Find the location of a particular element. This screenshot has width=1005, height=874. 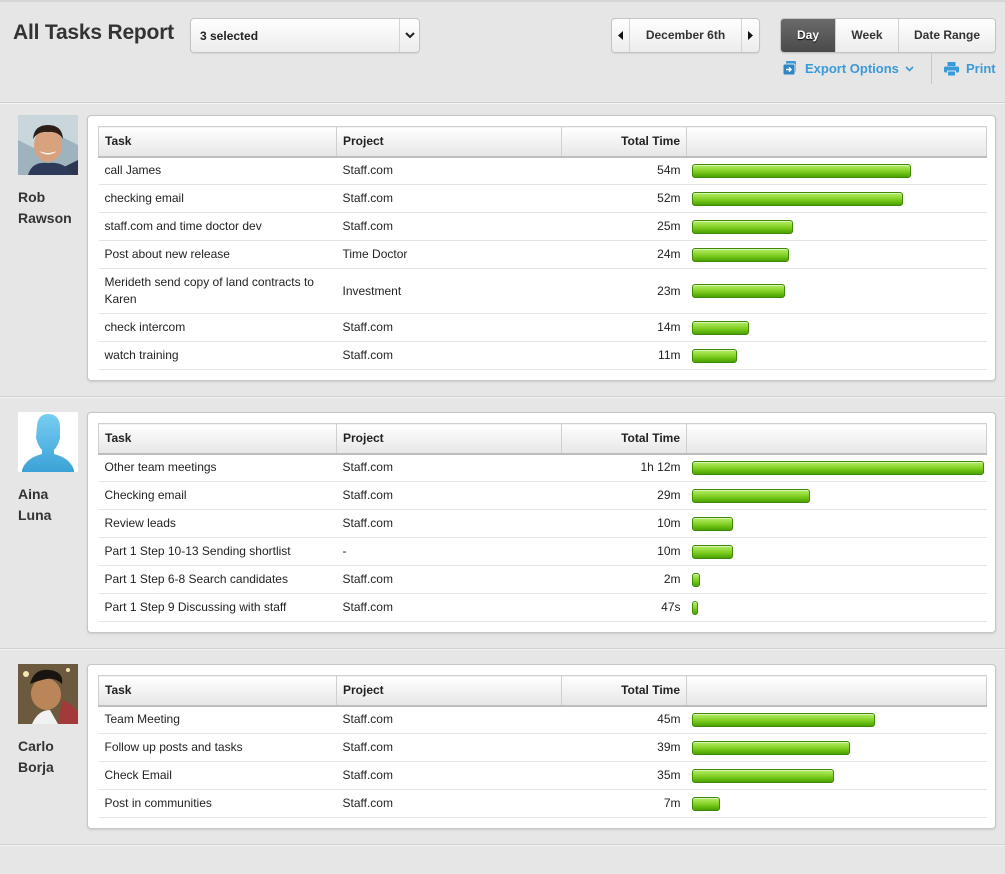

total-time: 10m is located at coordinates (624, 551).